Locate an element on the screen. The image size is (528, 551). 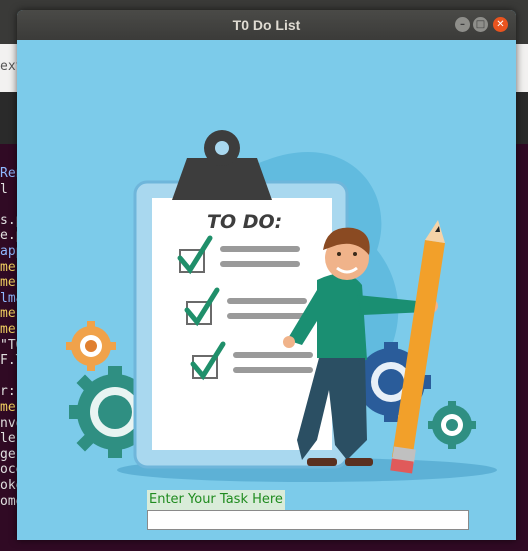
todo-heading: TO DO: is located at coordinates (244, 222).